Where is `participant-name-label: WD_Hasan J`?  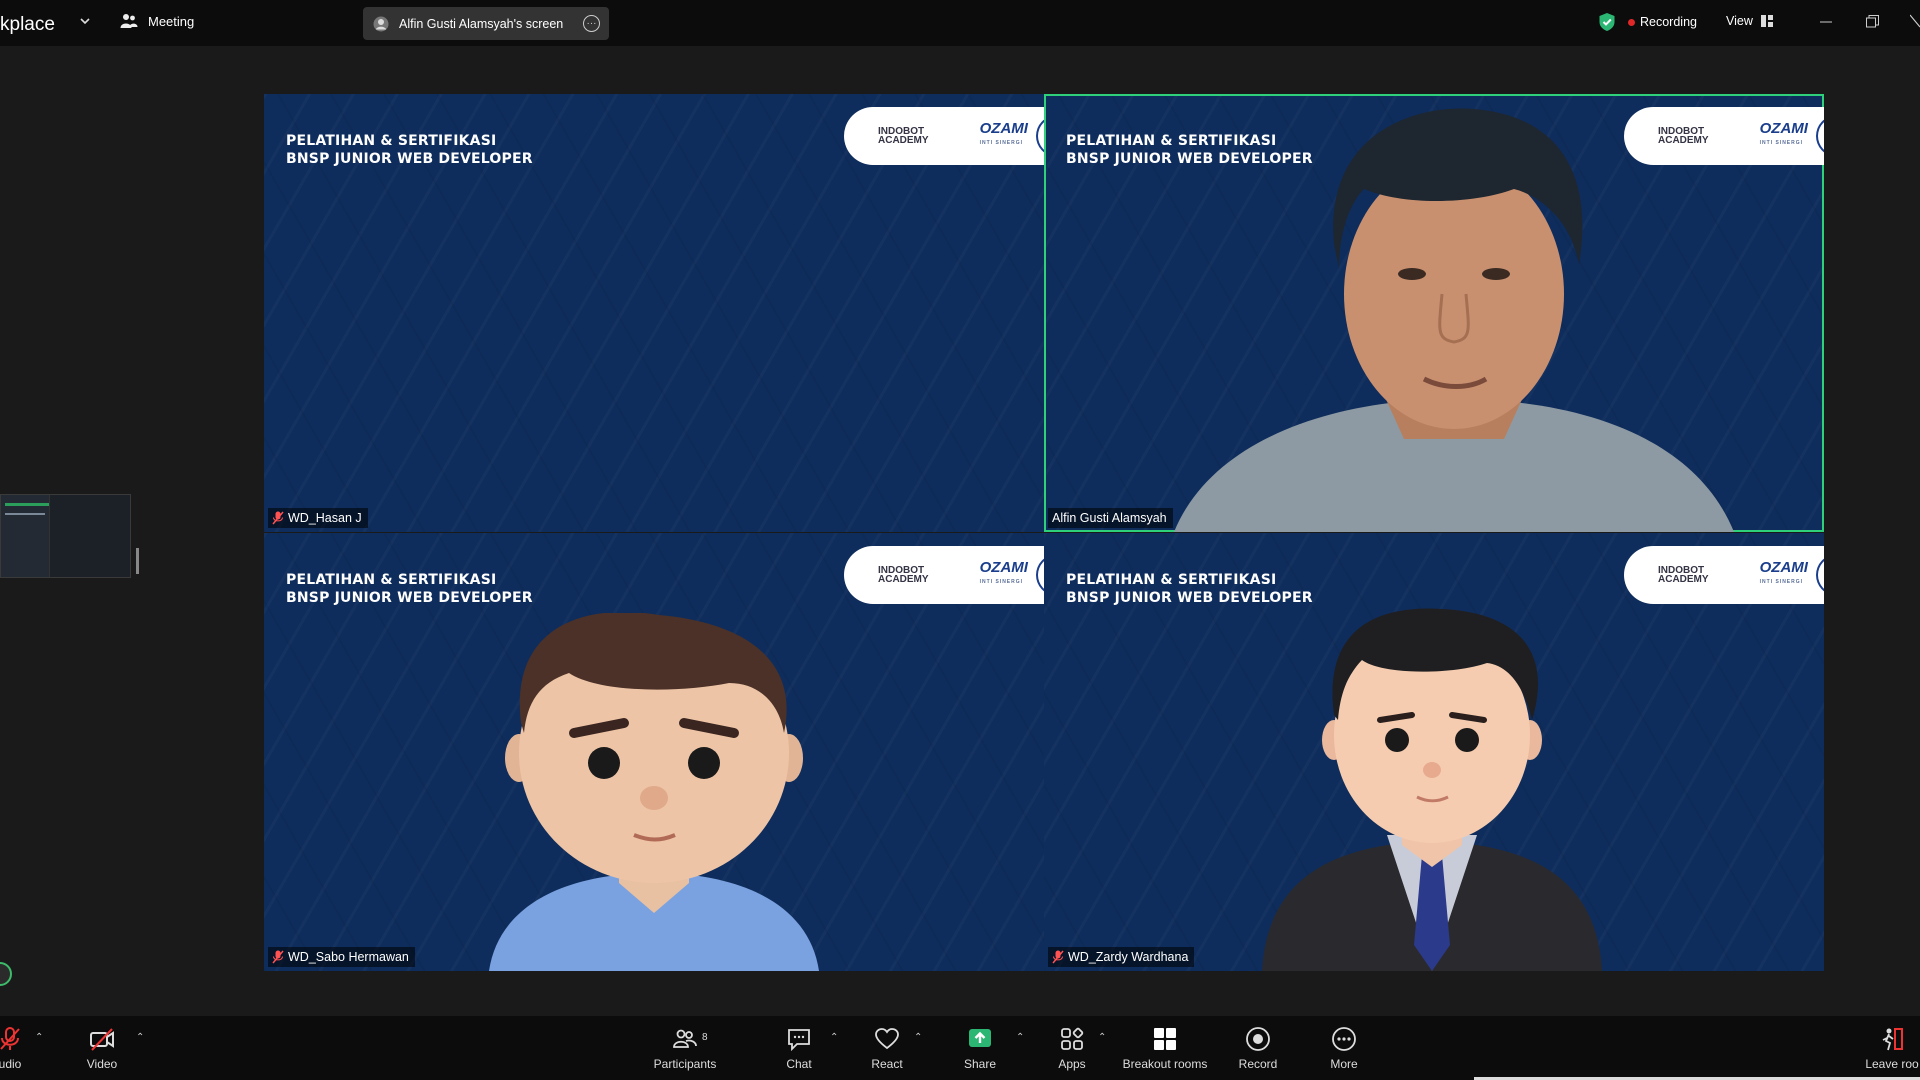 participant-name-label: WD_Hasan J is located at coordinates (318, 518).